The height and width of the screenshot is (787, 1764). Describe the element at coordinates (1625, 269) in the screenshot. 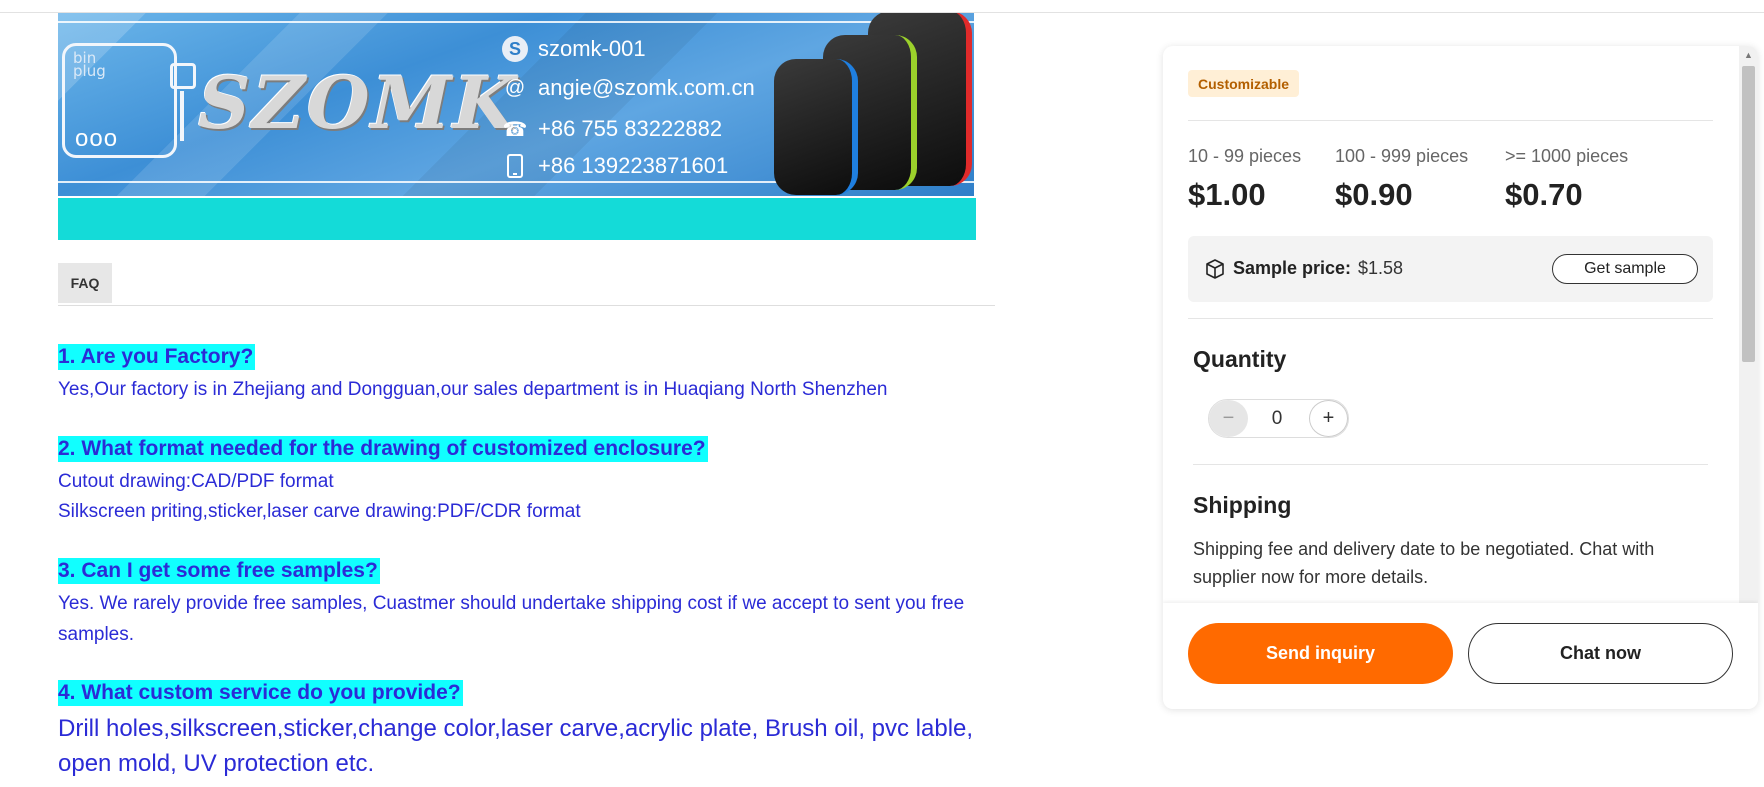

I see `get-sample-button: Get sample` at that location.